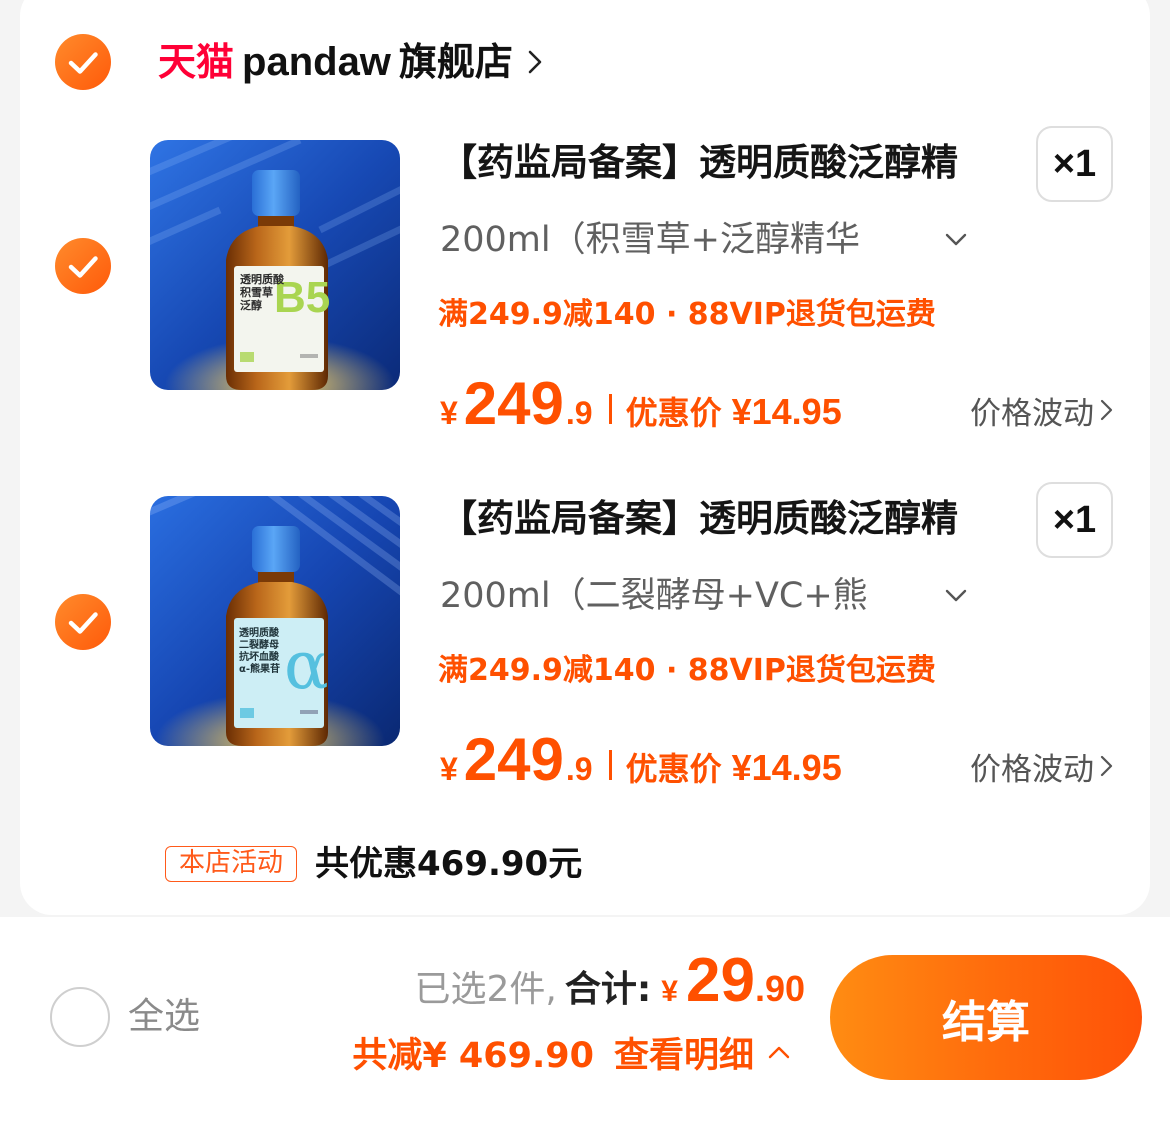  I want to click on total-currency: ¥, so click(669, 991).